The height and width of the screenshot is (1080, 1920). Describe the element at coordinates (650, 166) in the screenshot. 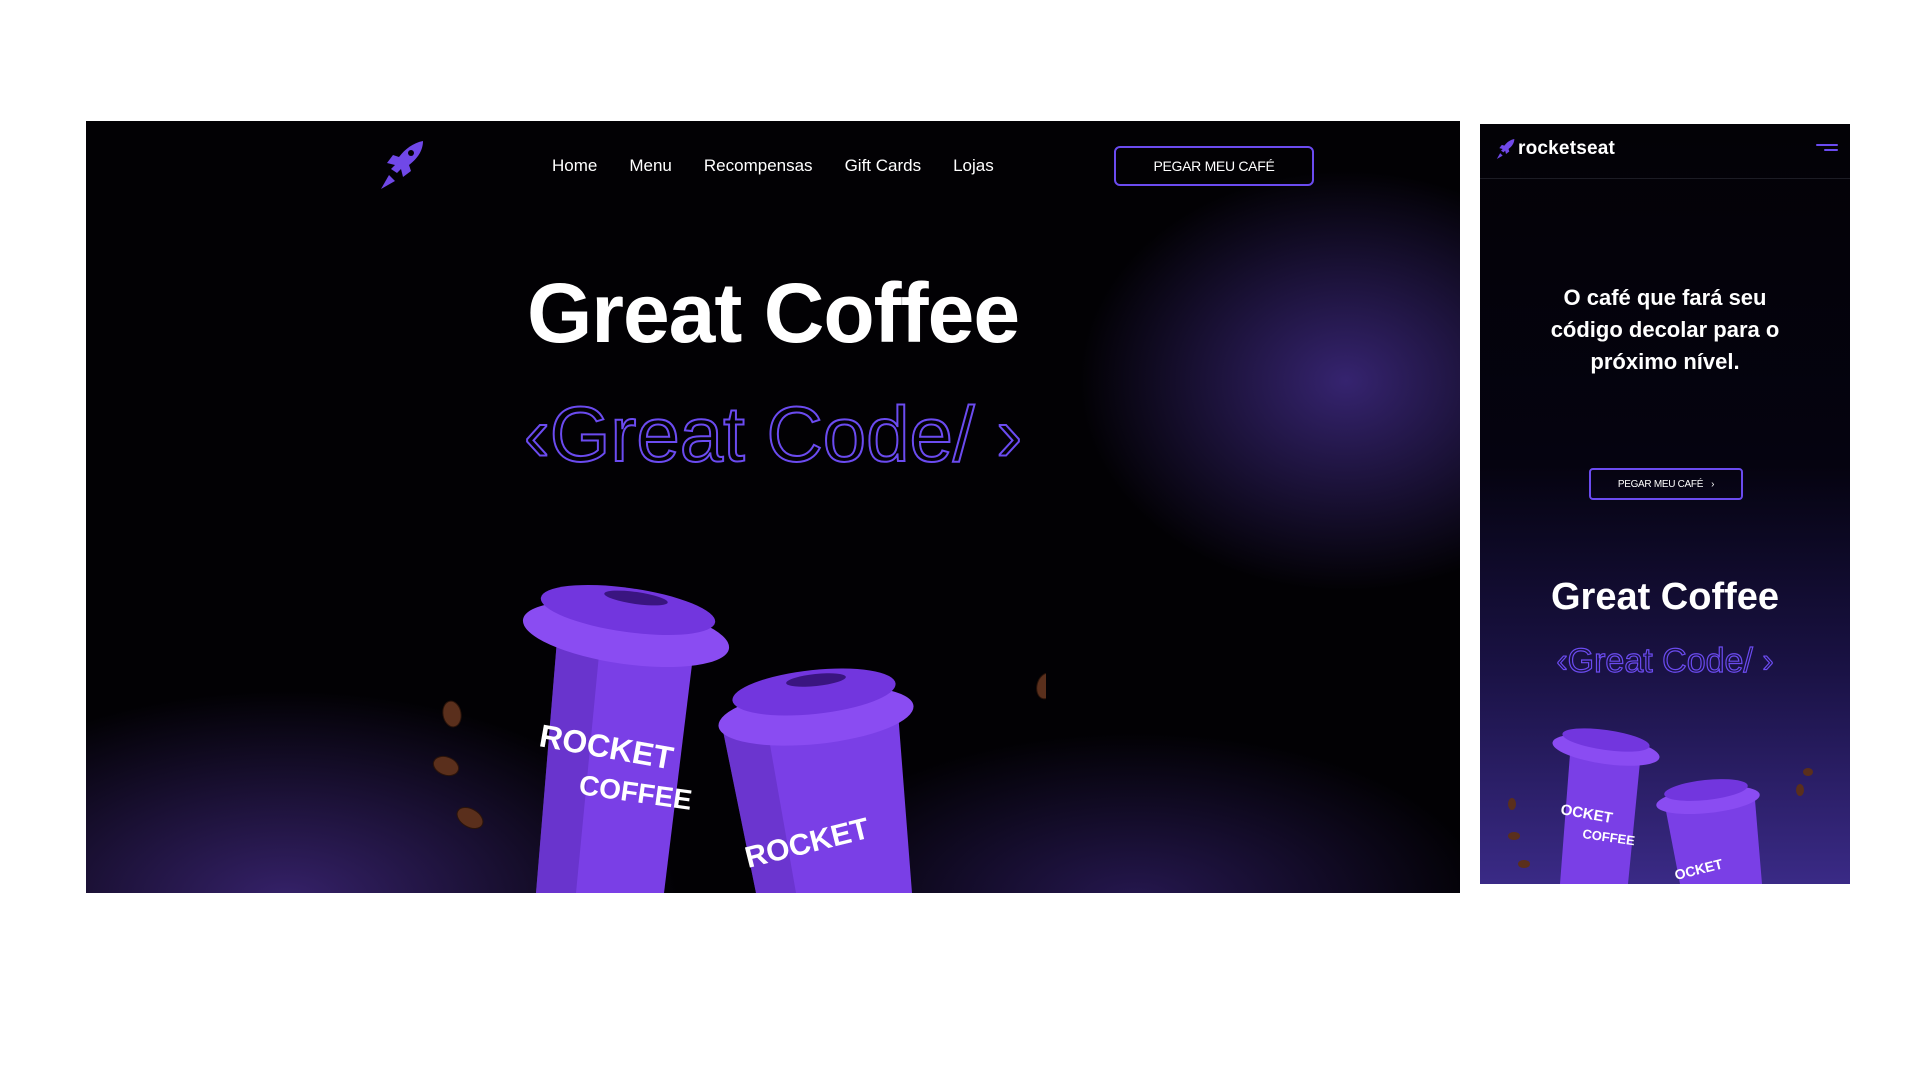

I see `nav-link-menu: Menu` at that location.